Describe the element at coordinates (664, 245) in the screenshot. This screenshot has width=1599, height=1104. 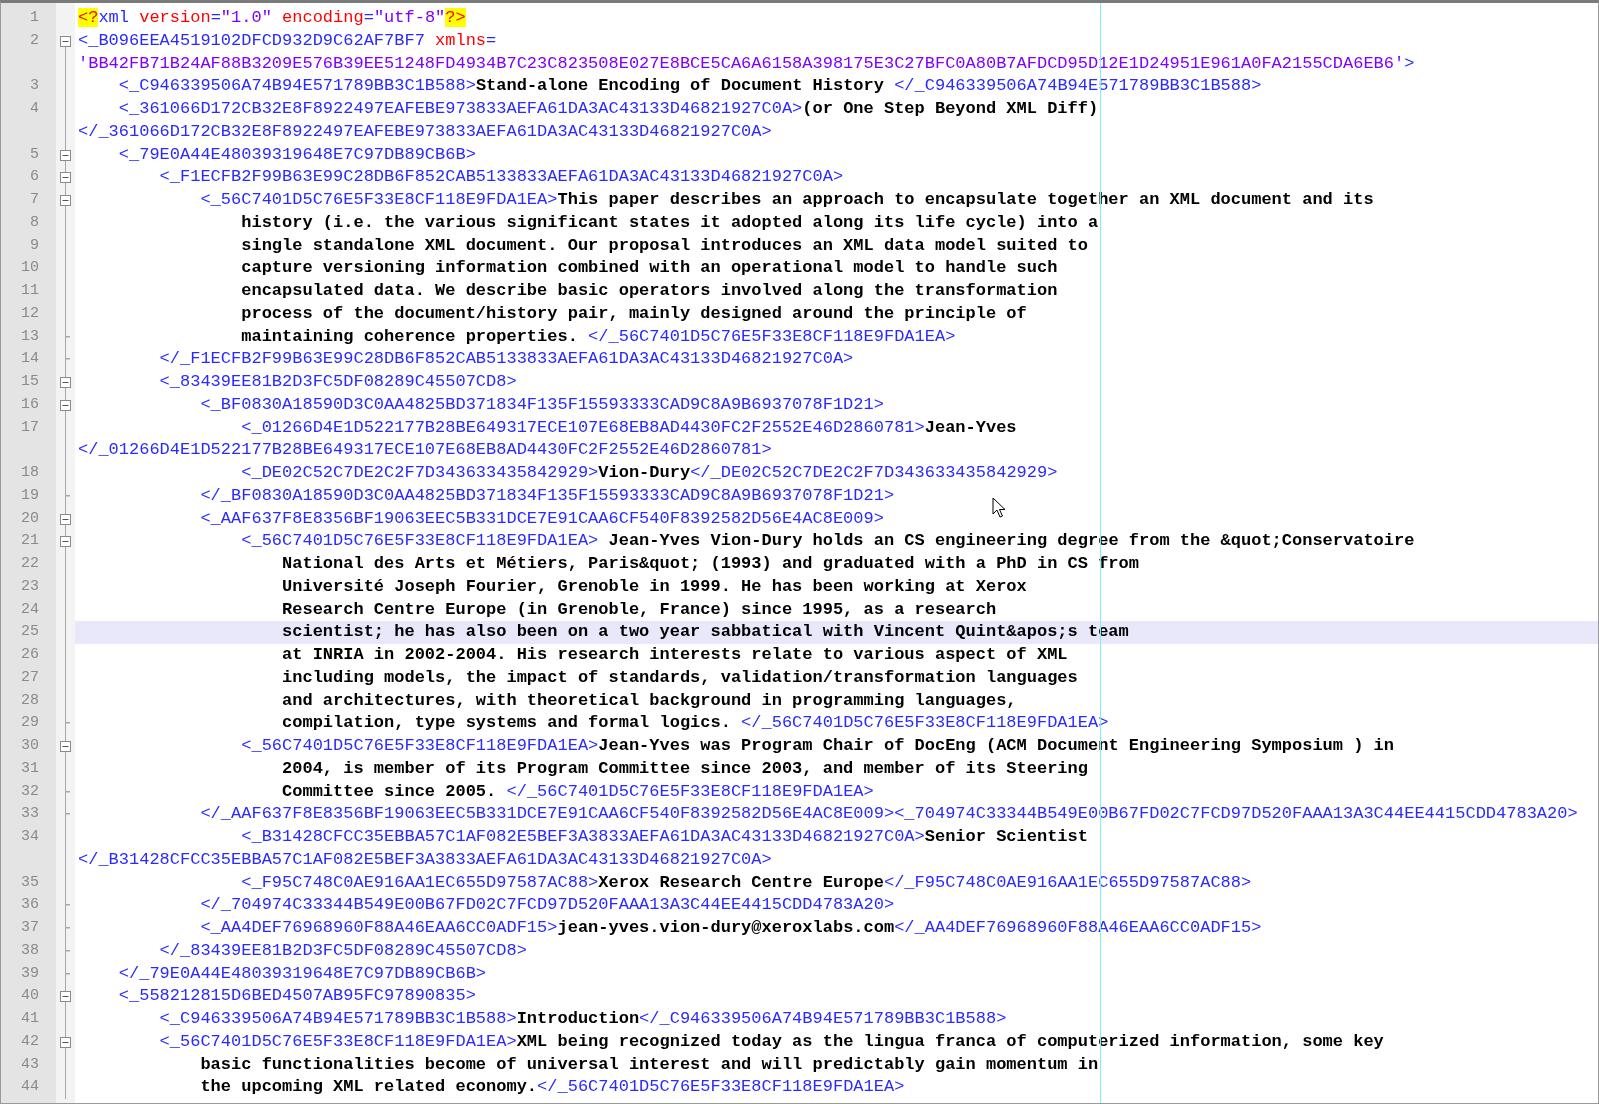
I see `code-line: single standalone XML document. Our proposal introduces an XML data model suited to` at that location.